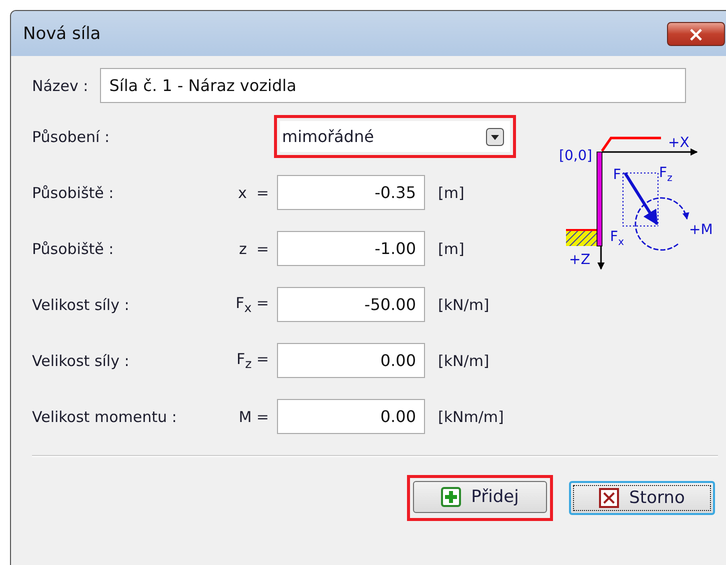  I want to click on window-title: Nová síla, so click(61, 34).